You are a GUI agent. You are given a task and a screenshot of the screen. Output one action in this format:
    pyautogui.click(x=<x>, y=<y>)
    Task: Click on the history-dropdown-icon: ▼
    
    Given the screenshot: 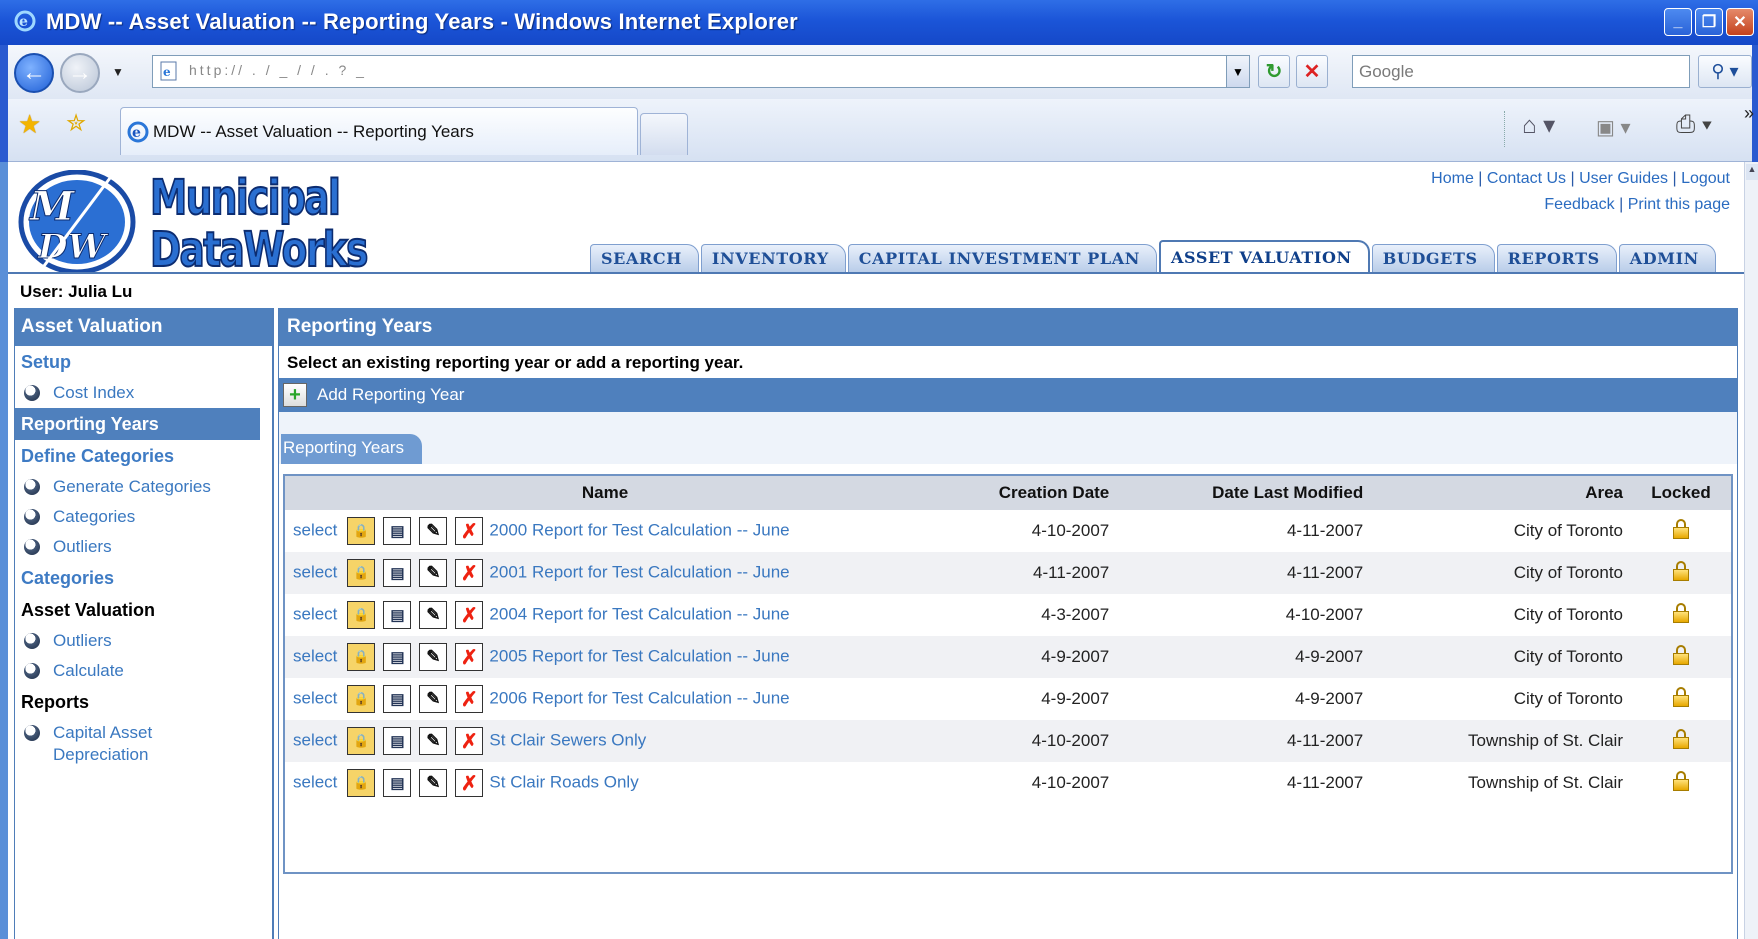 What is the action you would take?
    pyautogui.click(x=118, y=72)
    